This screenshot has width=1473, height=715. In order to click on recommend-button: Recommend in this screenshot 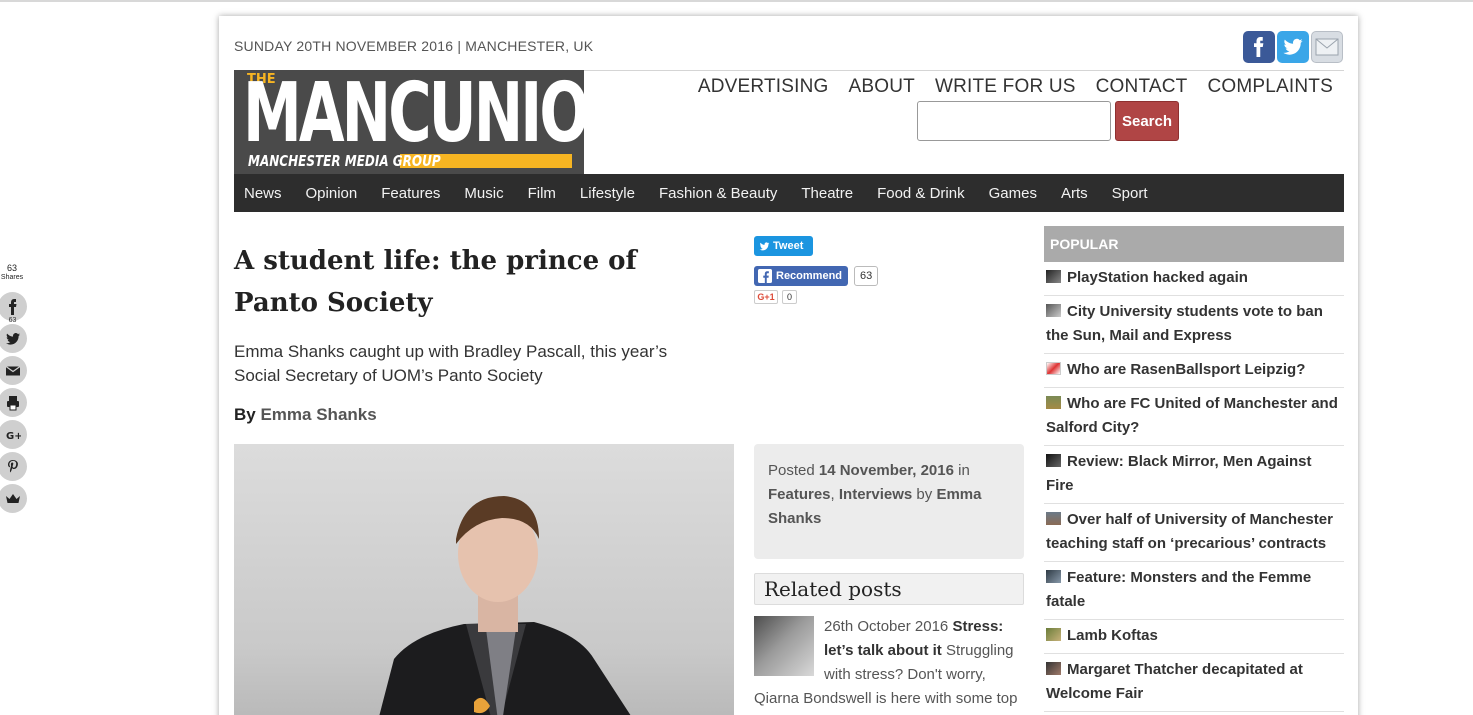, I will do `click(801, 276)`.